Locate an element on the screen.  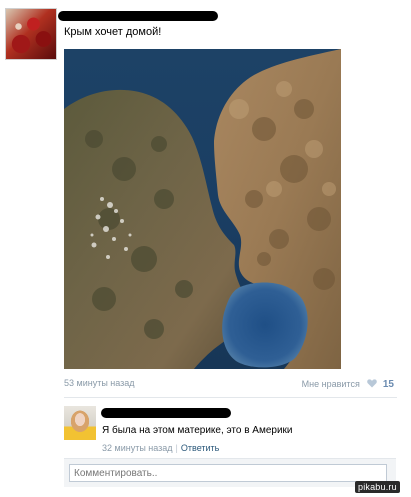
post-time: 53 минуты назад is located at coordinates (99, 383).